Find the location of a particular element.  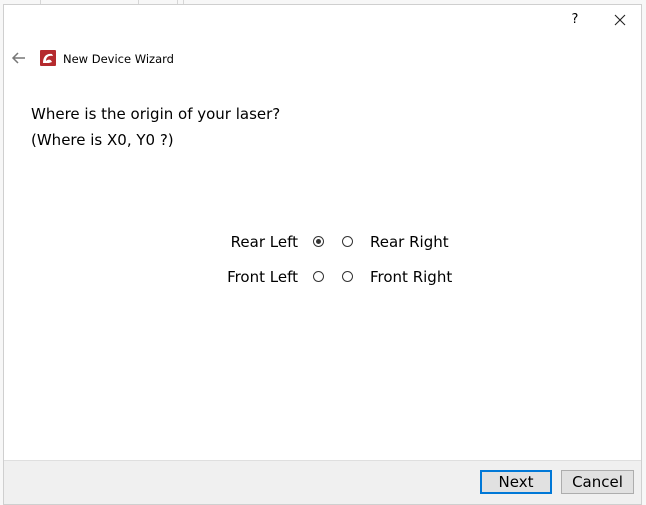

back-button is located at coordinates (19, 58).